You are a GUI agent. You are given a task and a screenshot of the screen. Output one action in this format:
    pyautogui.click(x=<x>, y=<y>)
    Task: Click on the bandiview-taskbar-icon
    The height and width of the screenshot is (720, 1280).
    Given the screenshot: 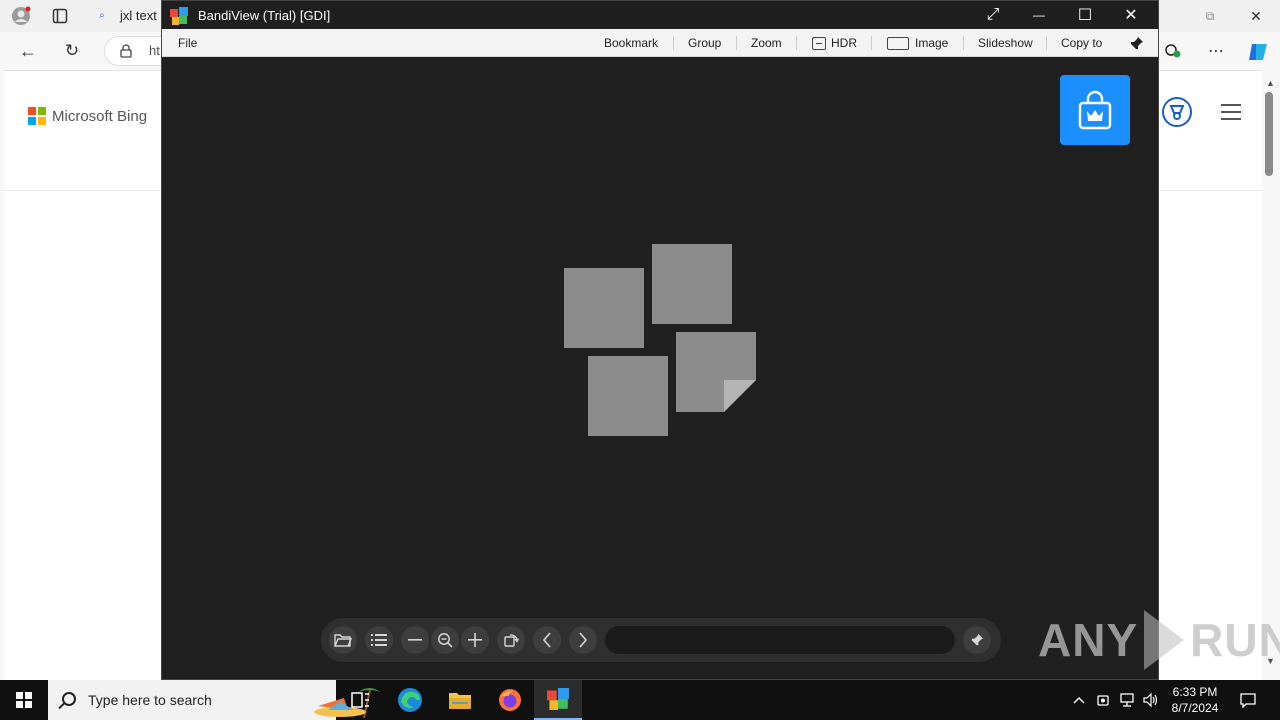 What is the action you would take?
    pyautogui.click(x=558, y=700)
    